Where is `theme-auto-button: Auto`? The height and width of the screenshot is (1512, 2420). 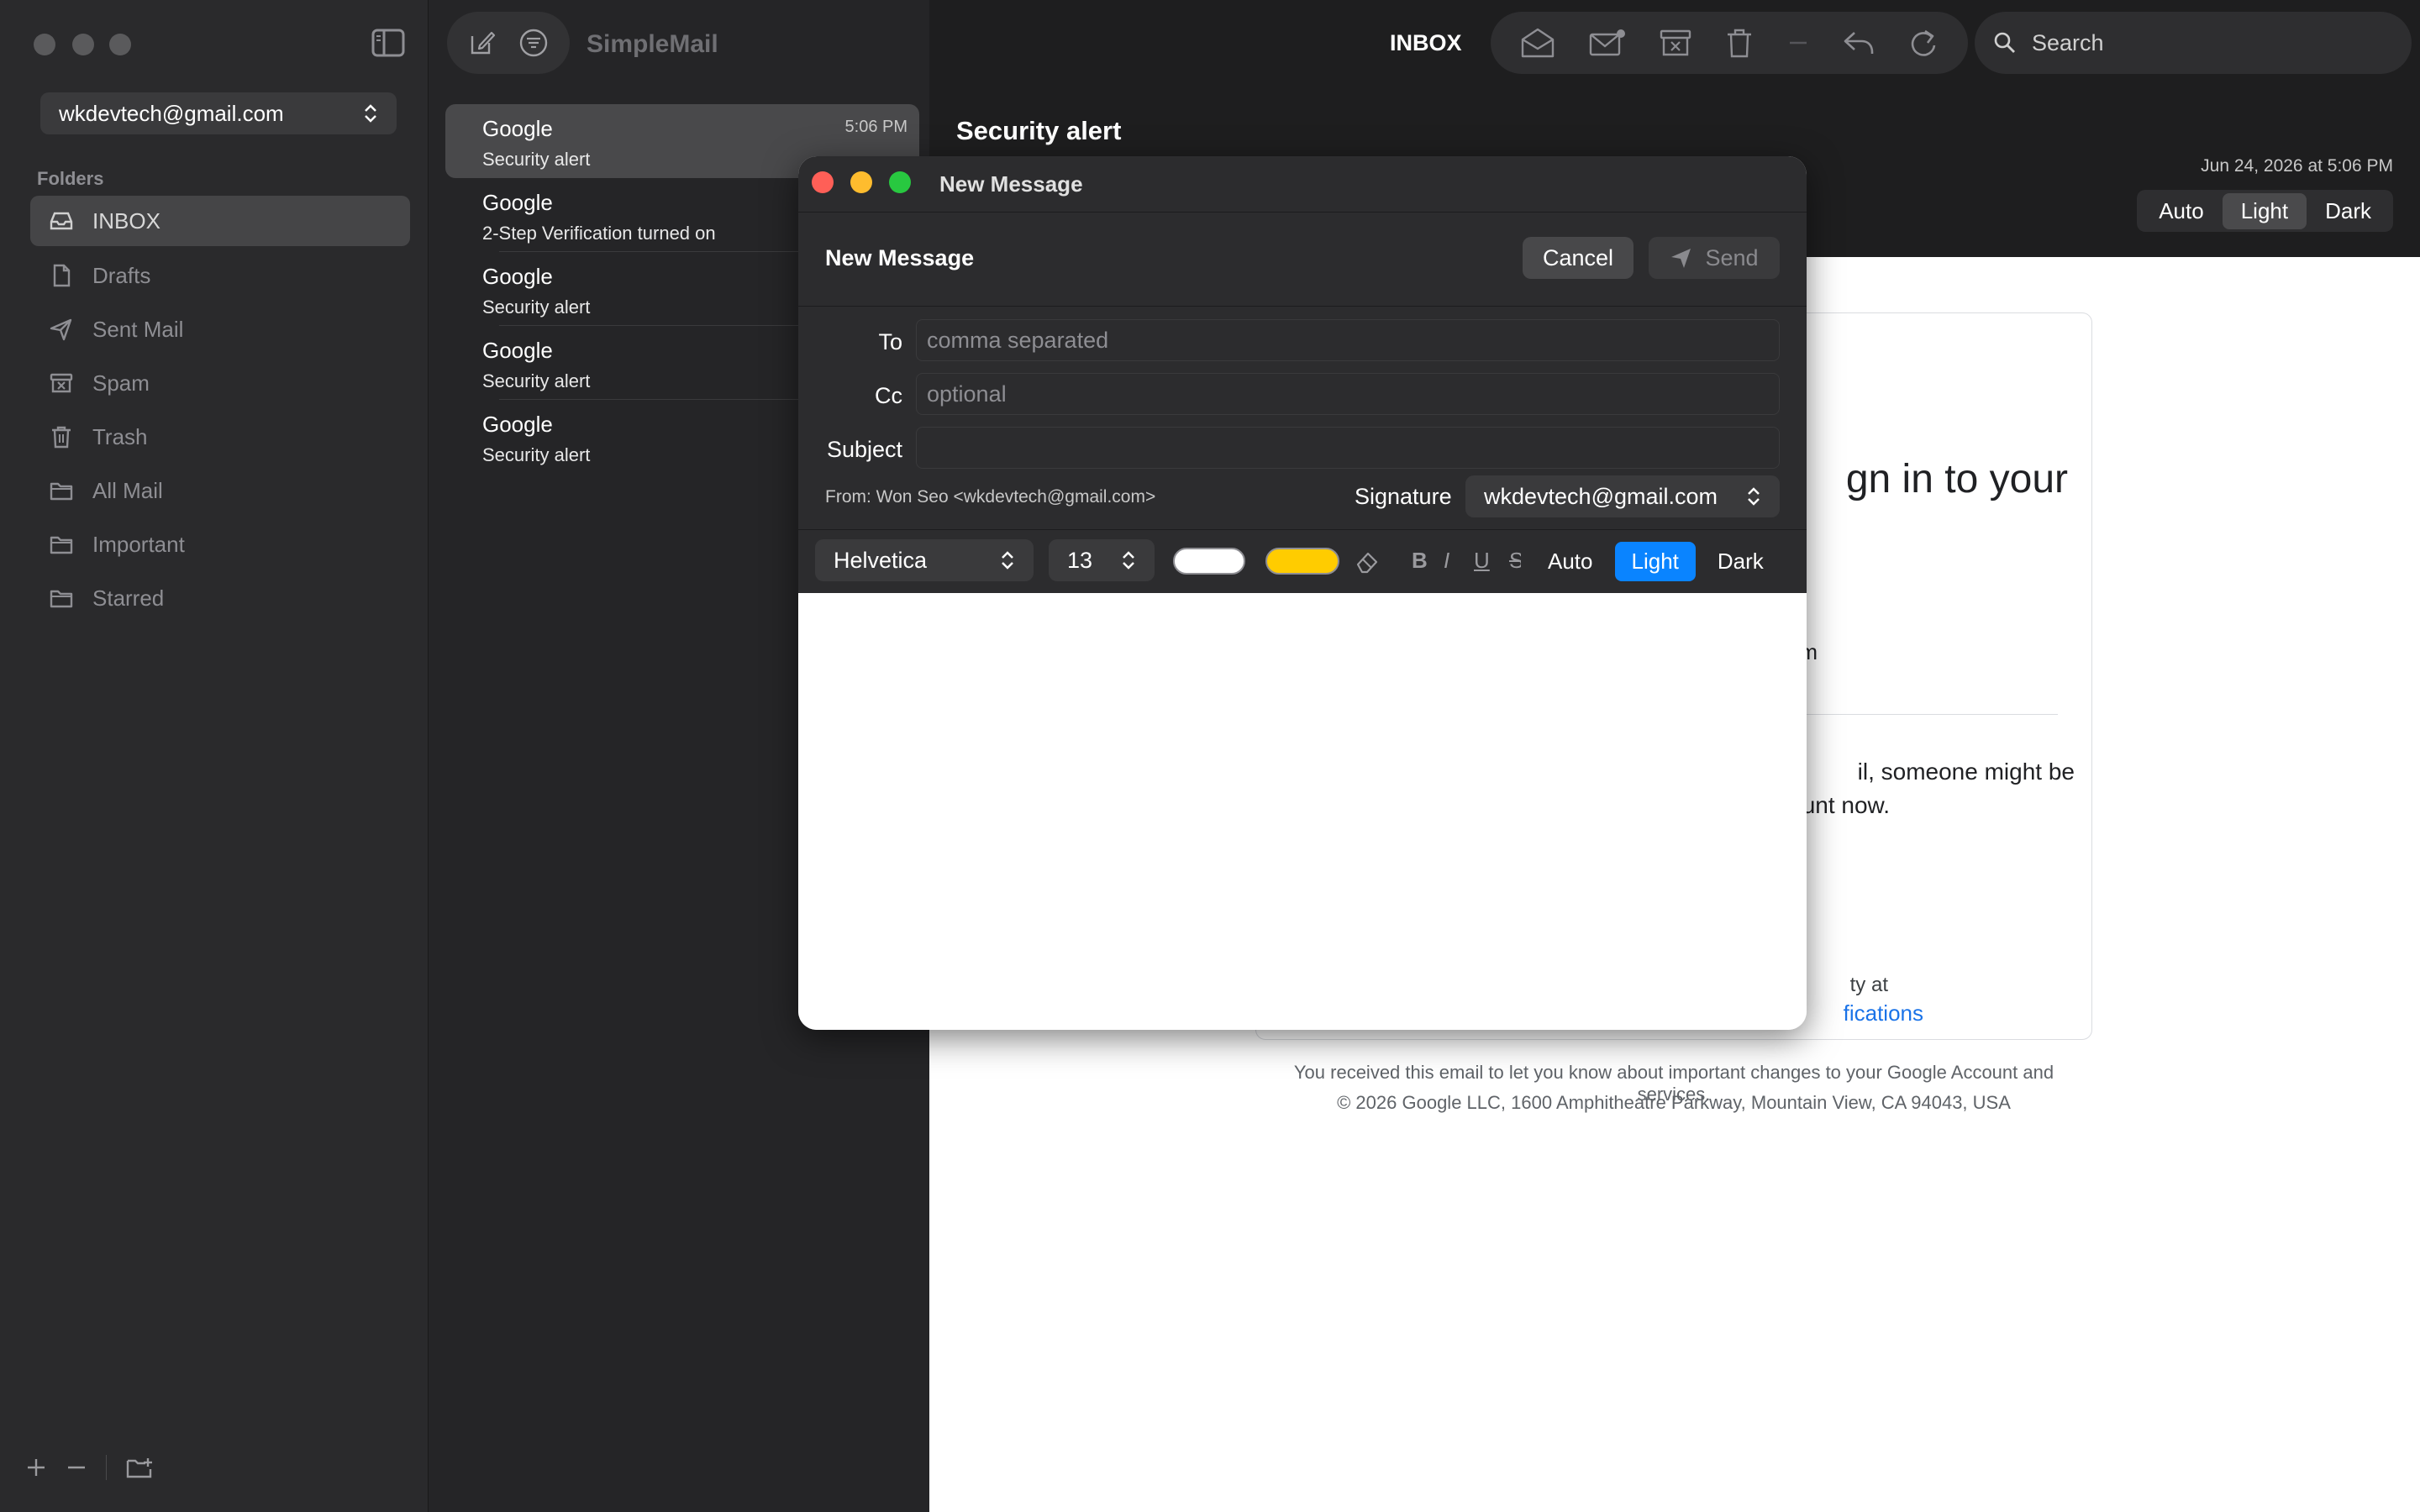
theme-auto-button: Auto is located at coordinates (2181, 211).